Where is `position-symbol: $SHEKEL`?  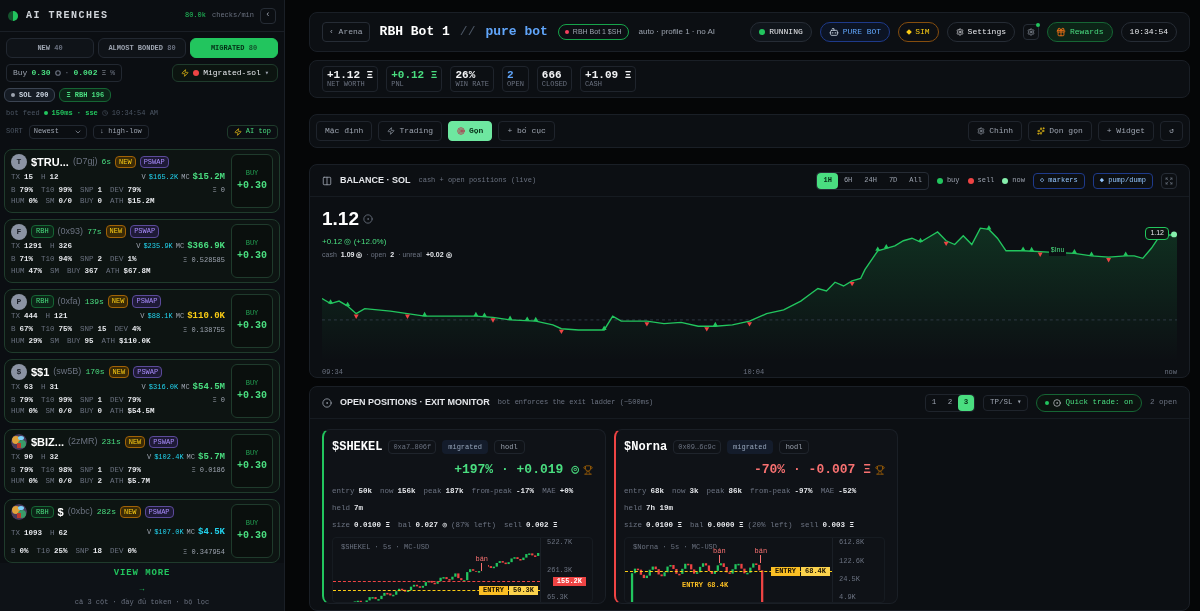 position-symbol: $SHEKEL is located at coordinates (357, 447).